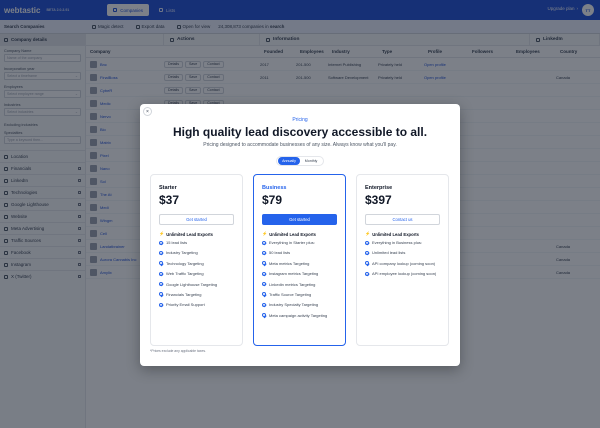  What do you see at coordinates (182, 253) in the screenshot?
I see `feature-label: Industry Targeting` at bounding box center [182, 253].